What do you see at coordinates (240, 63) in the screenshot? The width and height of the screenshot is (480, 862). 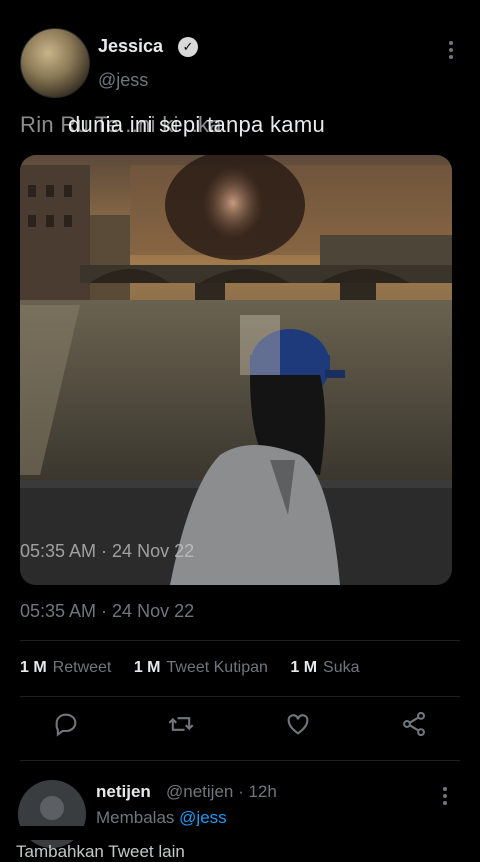 I see `tweet-header: Jessica ✓ @jess` at bounding box center [240, 63].